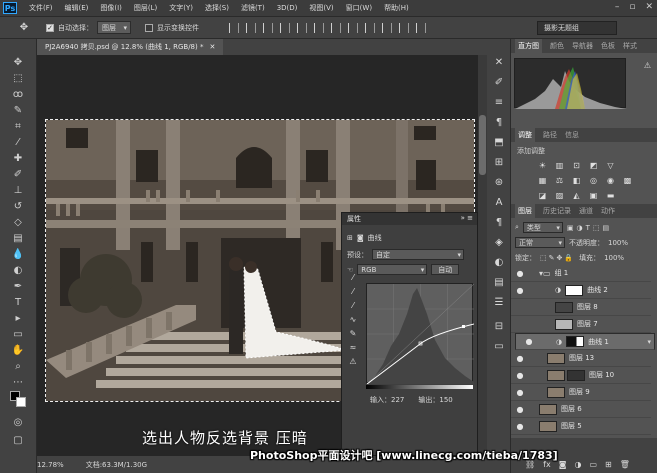 This screenshot has height=473, width=657. Describe the element at coordinates (572, 135) in the screenshot. I see `tab-info: 信息` at that location.